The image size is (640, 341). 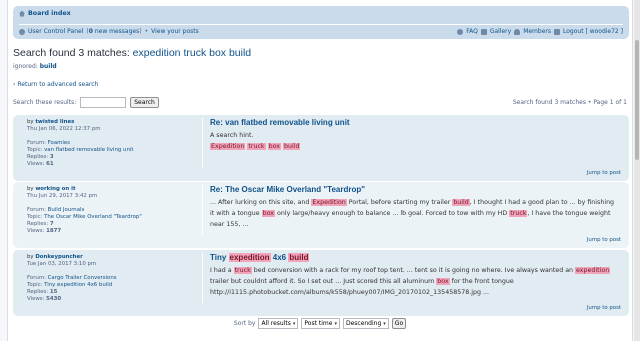 What do you see at coordinates (192, 53) in the screenshot?
I see `search-query-link: expedition truck box build` at bounding box center [192, 53].